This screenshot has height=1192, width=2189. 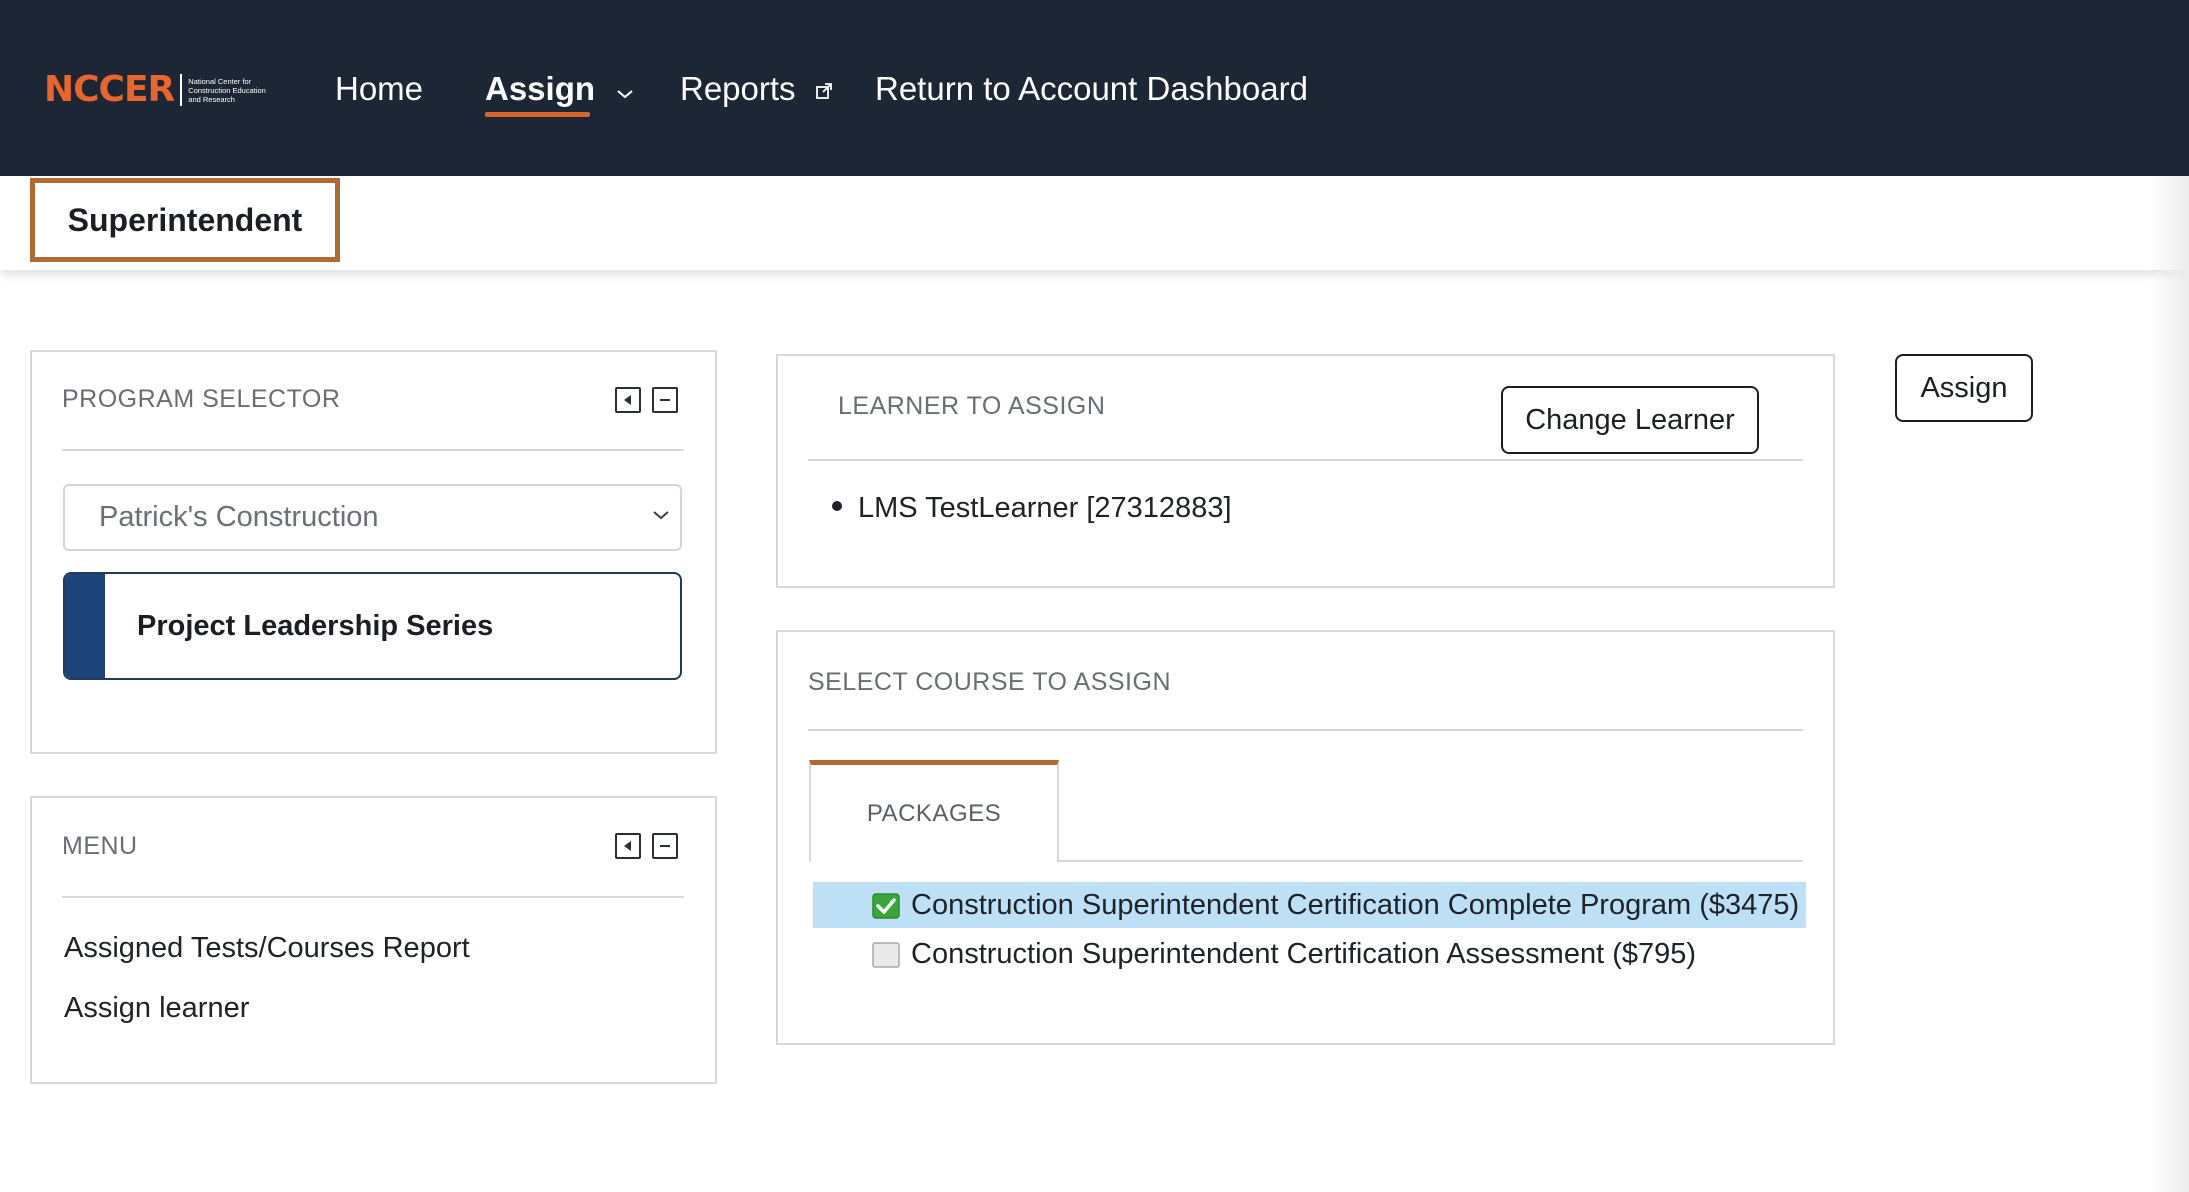 What do you see at coordinates (537, 114) in the screenshot?
I see `nav-active-indicator` at bounding box center [537, 114].